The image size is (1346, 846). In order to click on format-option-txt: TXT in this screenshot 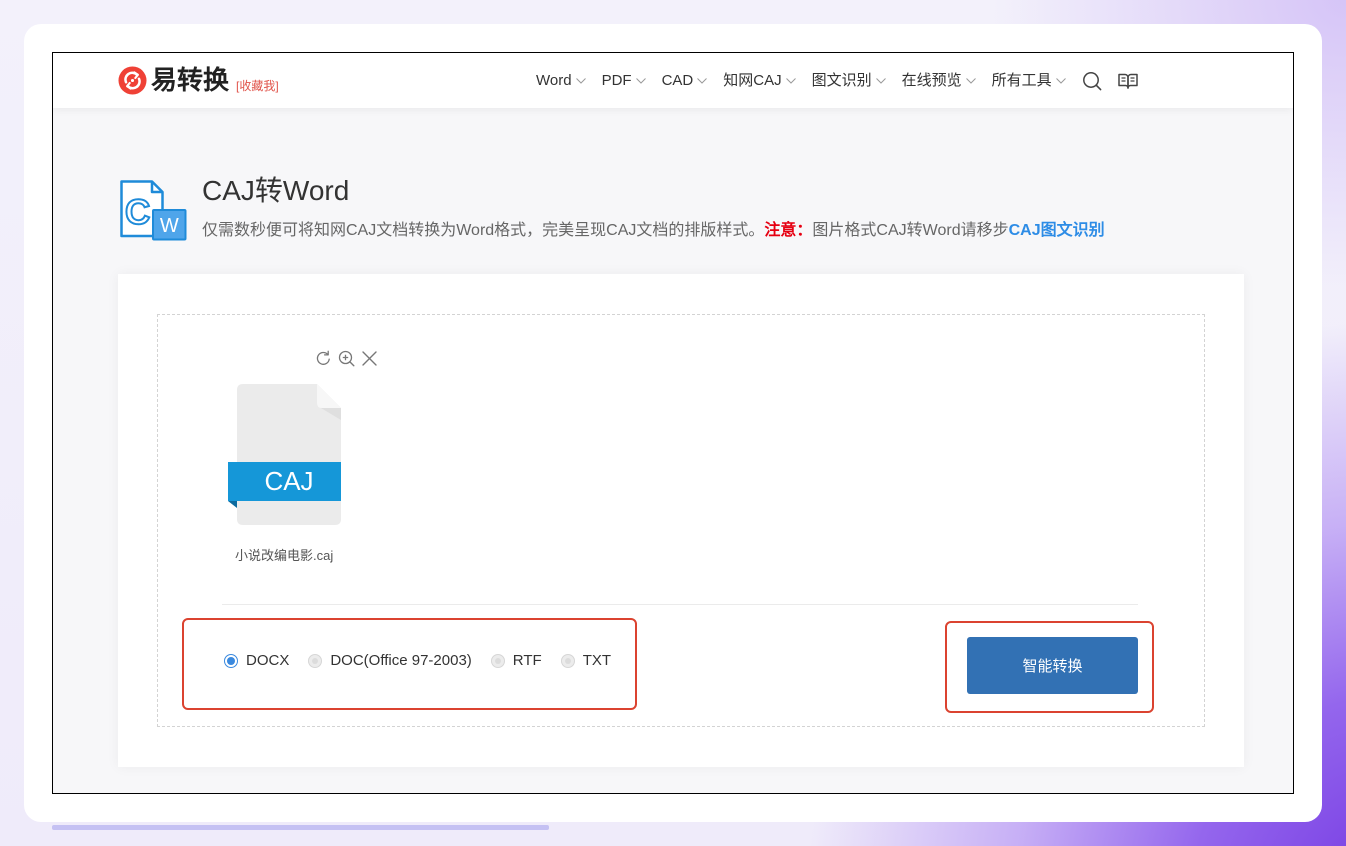, I will do `click(586, 661)`.